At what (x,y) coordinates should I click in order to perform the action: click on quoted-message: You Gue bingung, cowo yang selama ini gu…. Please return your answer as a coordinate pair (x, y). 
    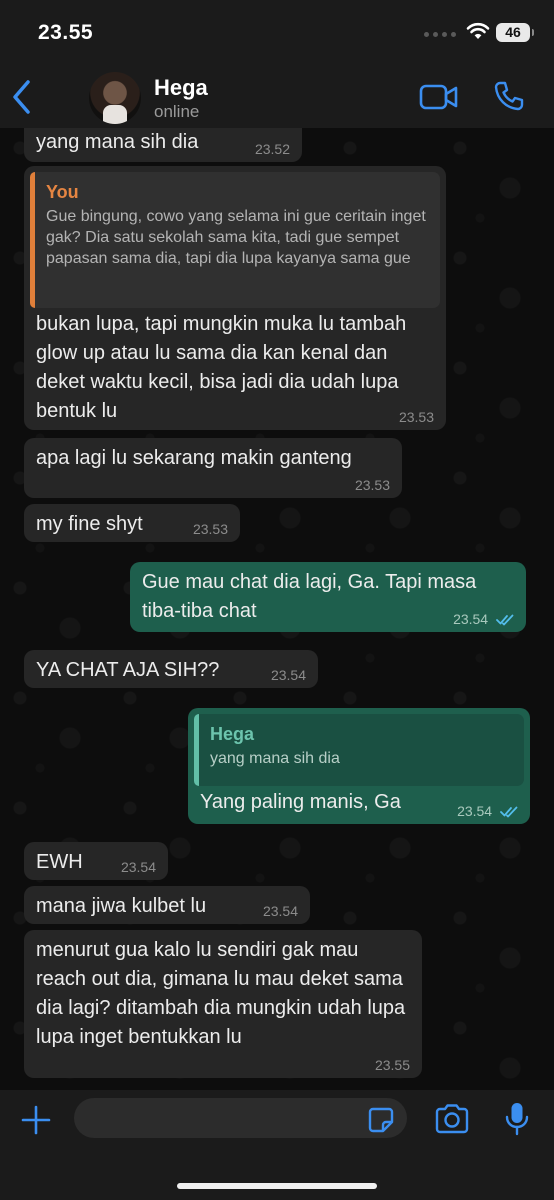
    Looking at the image, I should click on (235, 240).